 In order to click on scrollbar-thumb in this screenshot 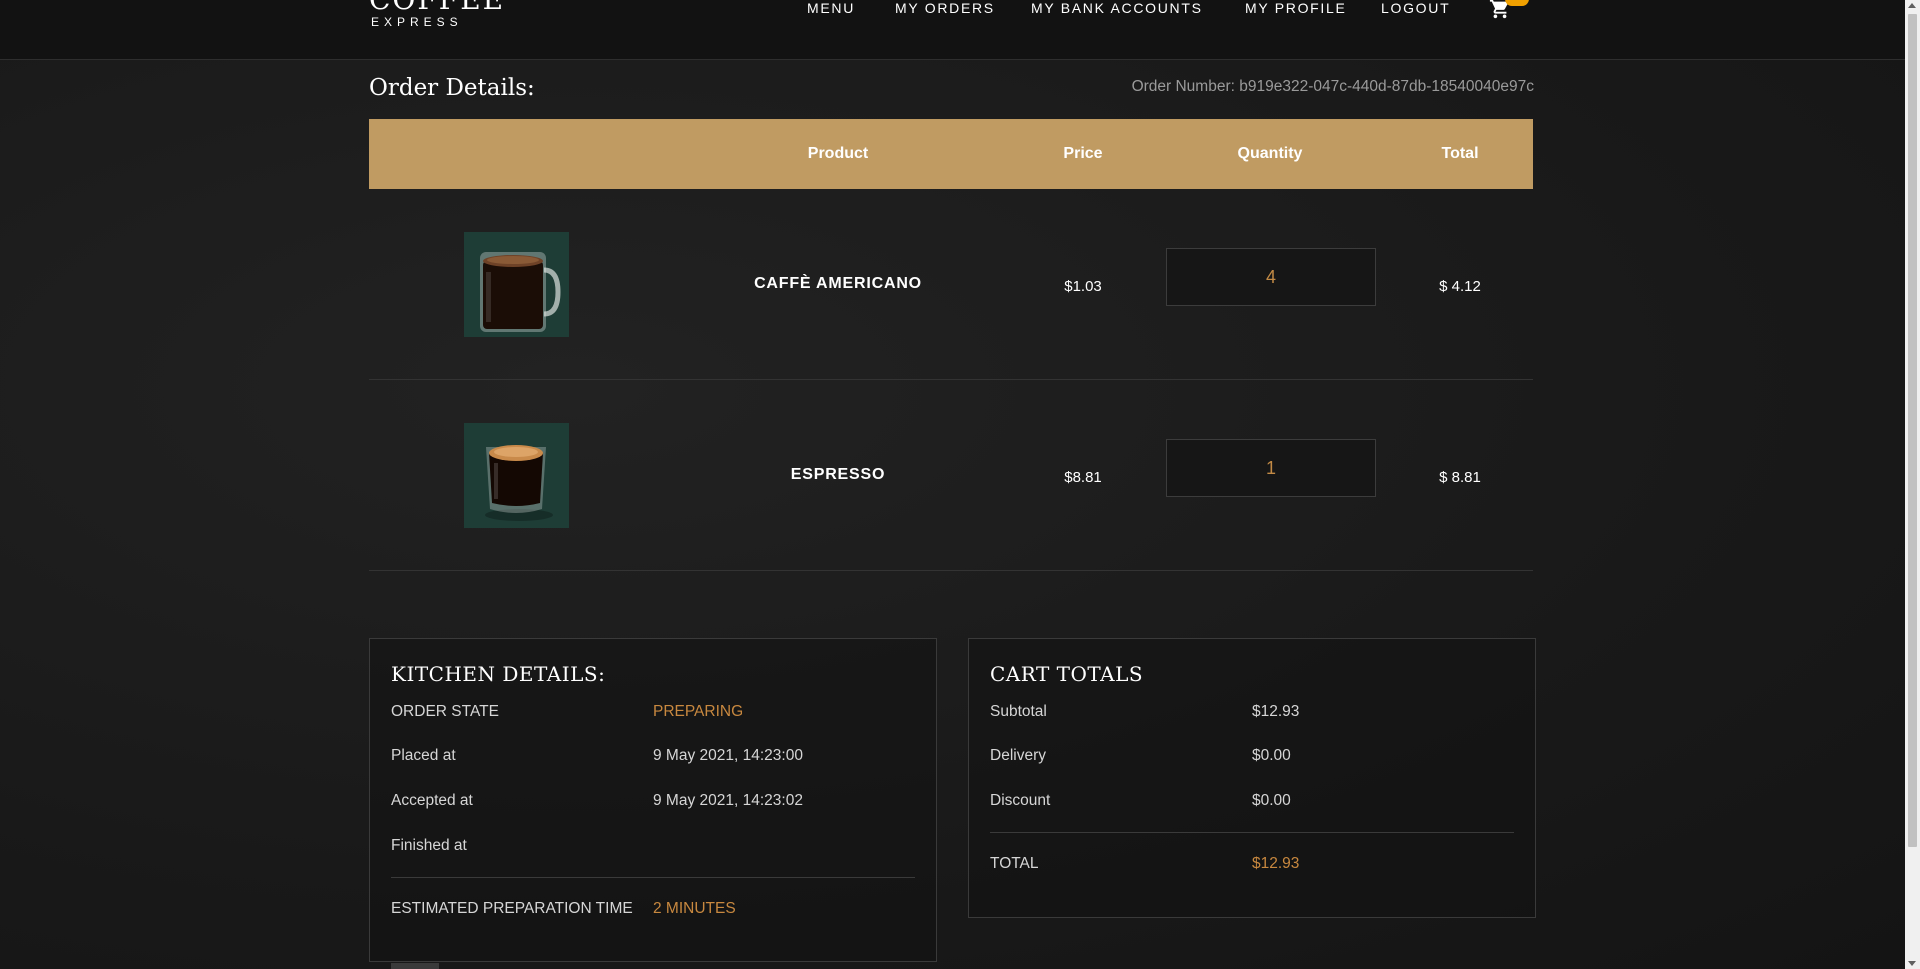, I will do `click(1912, 430)`.